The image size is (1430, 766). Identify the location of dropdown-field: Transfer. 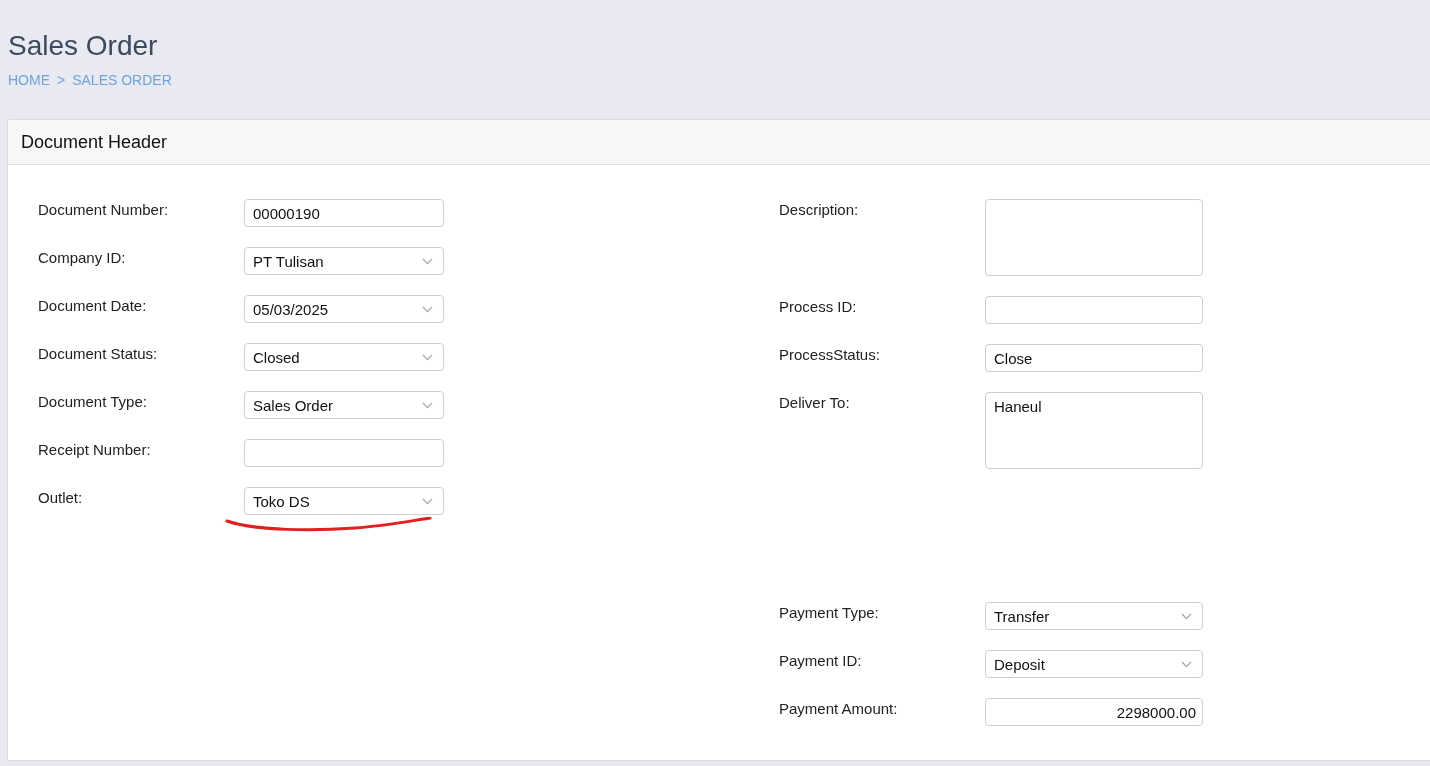
(1094, 616).